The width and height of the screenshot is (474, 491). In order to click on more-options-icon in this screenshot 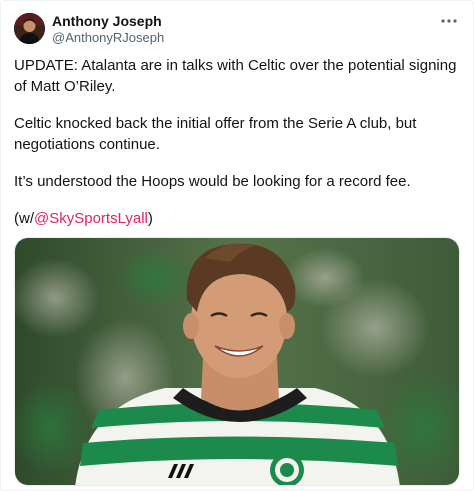, I will do `click(449, 21)`.